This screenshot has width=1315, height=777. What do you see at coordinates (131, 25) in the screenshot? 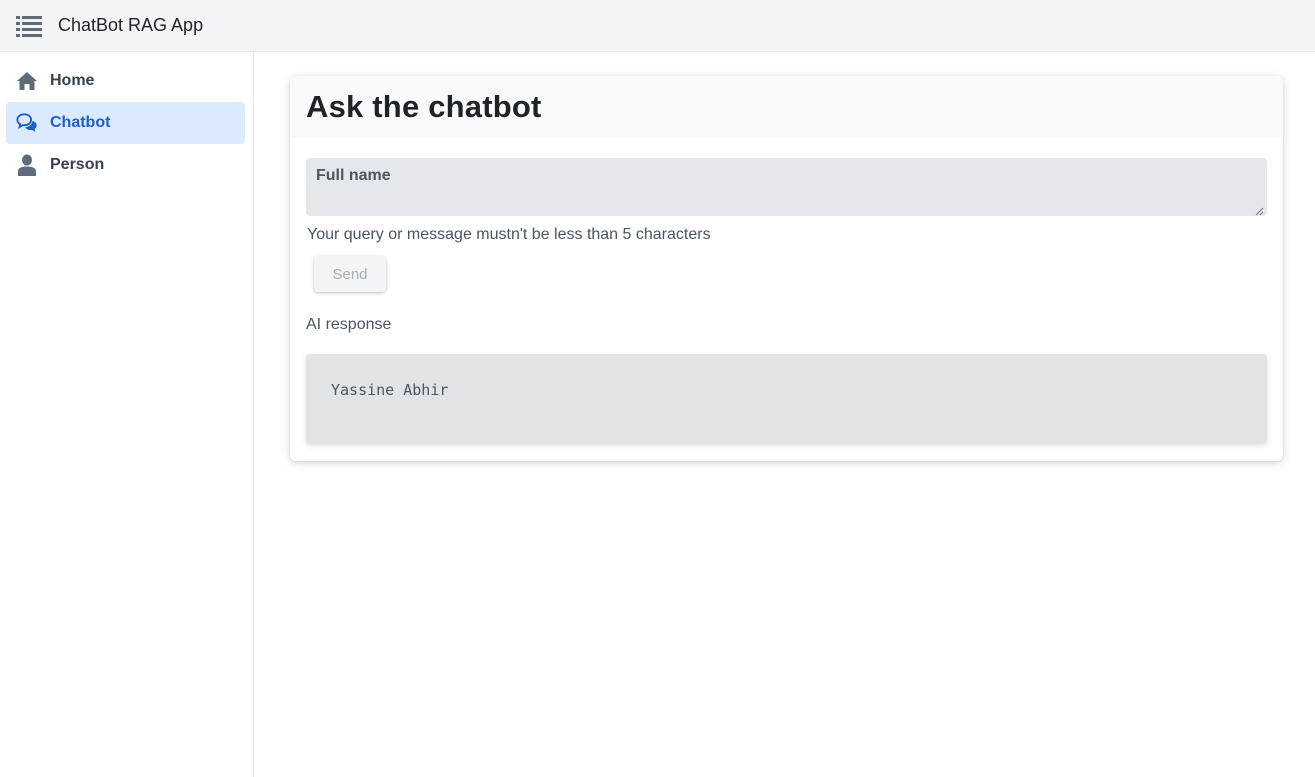
I see `app-title: ChatBot RAG App` at bounding box center [131, 25].